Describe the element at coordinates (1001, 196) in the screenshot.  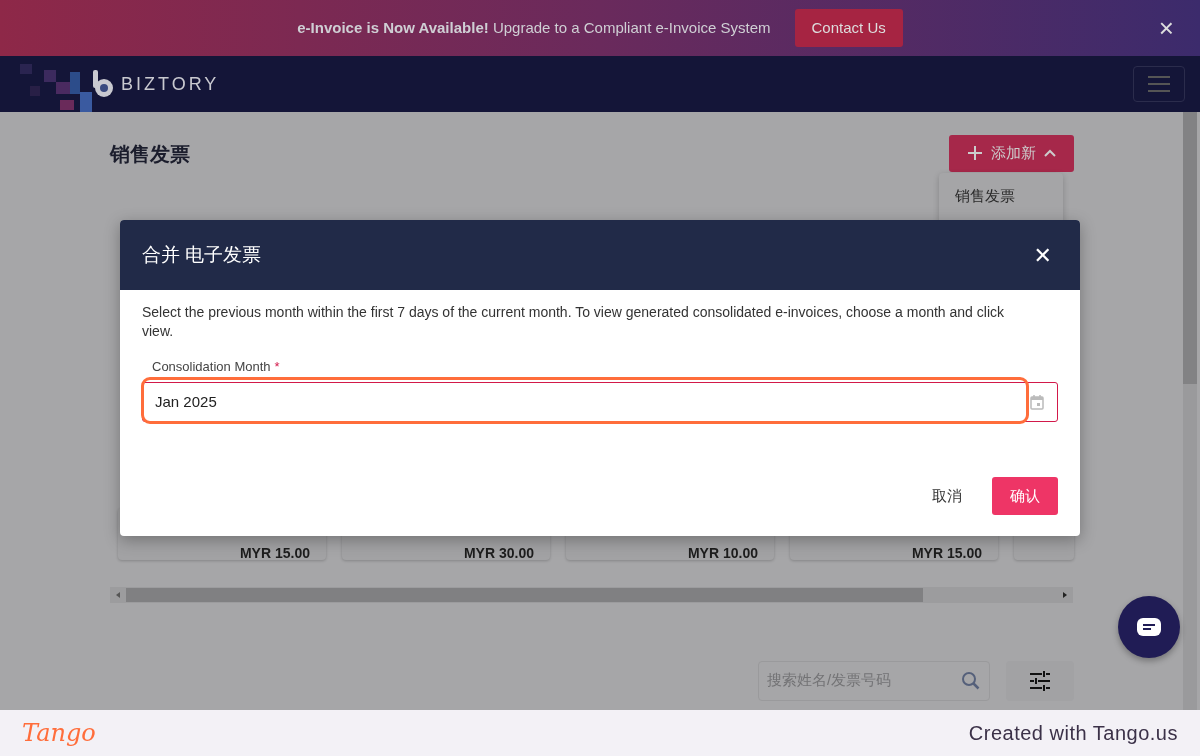
I see `menu-item: 销售发票` at that location.